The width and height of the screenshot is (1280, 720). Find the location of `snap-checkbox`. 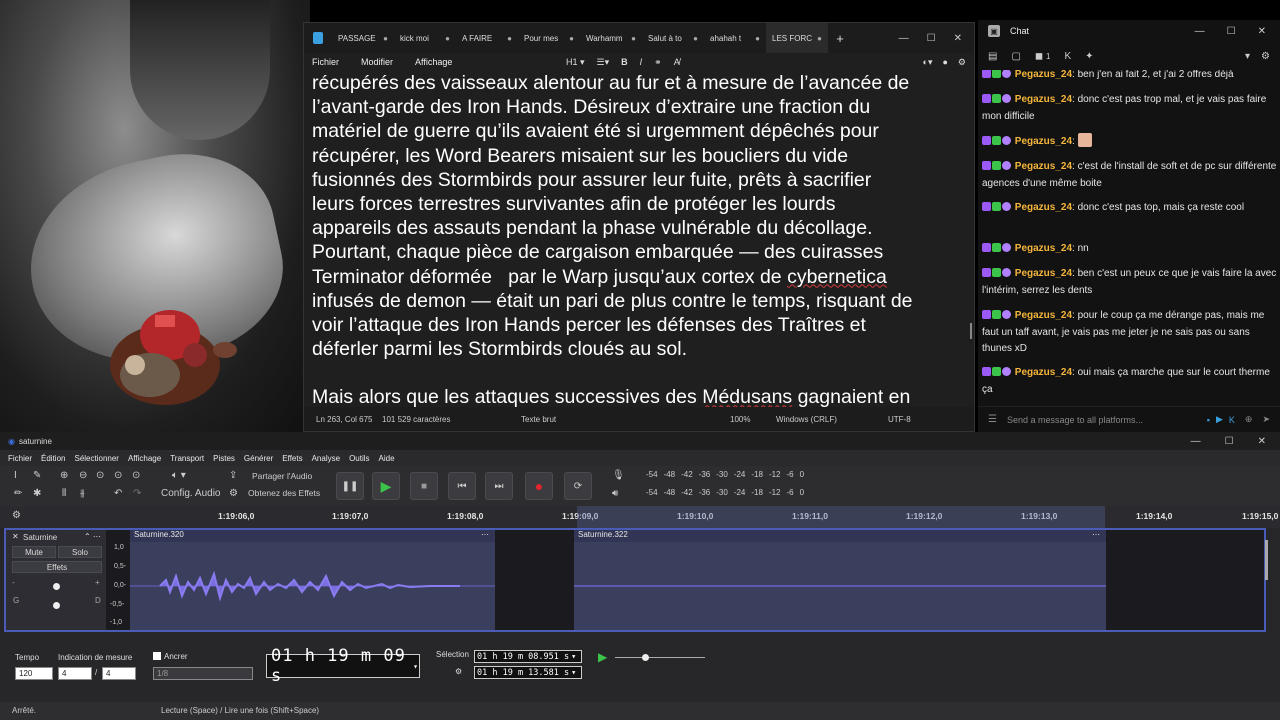

snap-checkbox is located at coordinates (157, 656).